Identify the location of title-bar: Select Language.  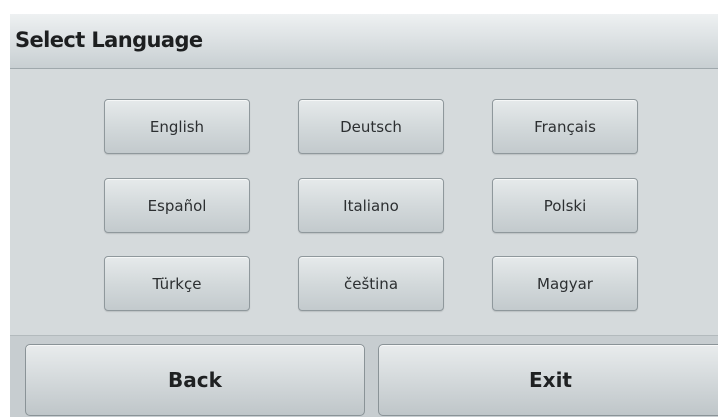
(364, 41).